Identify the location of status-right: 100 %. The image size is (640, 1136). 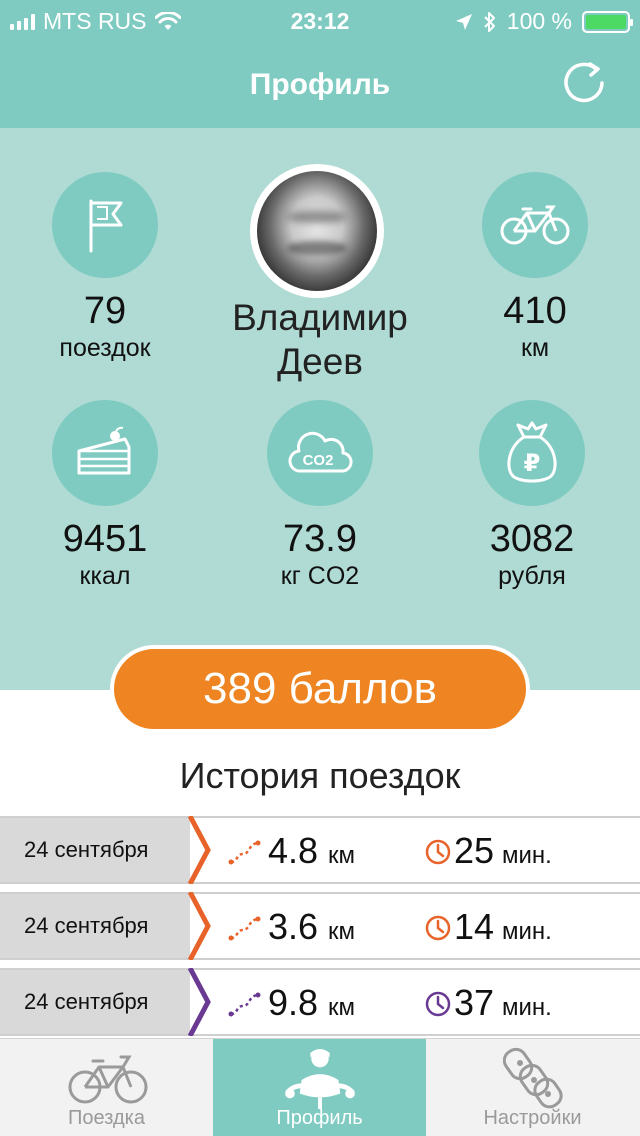
(544, 21).